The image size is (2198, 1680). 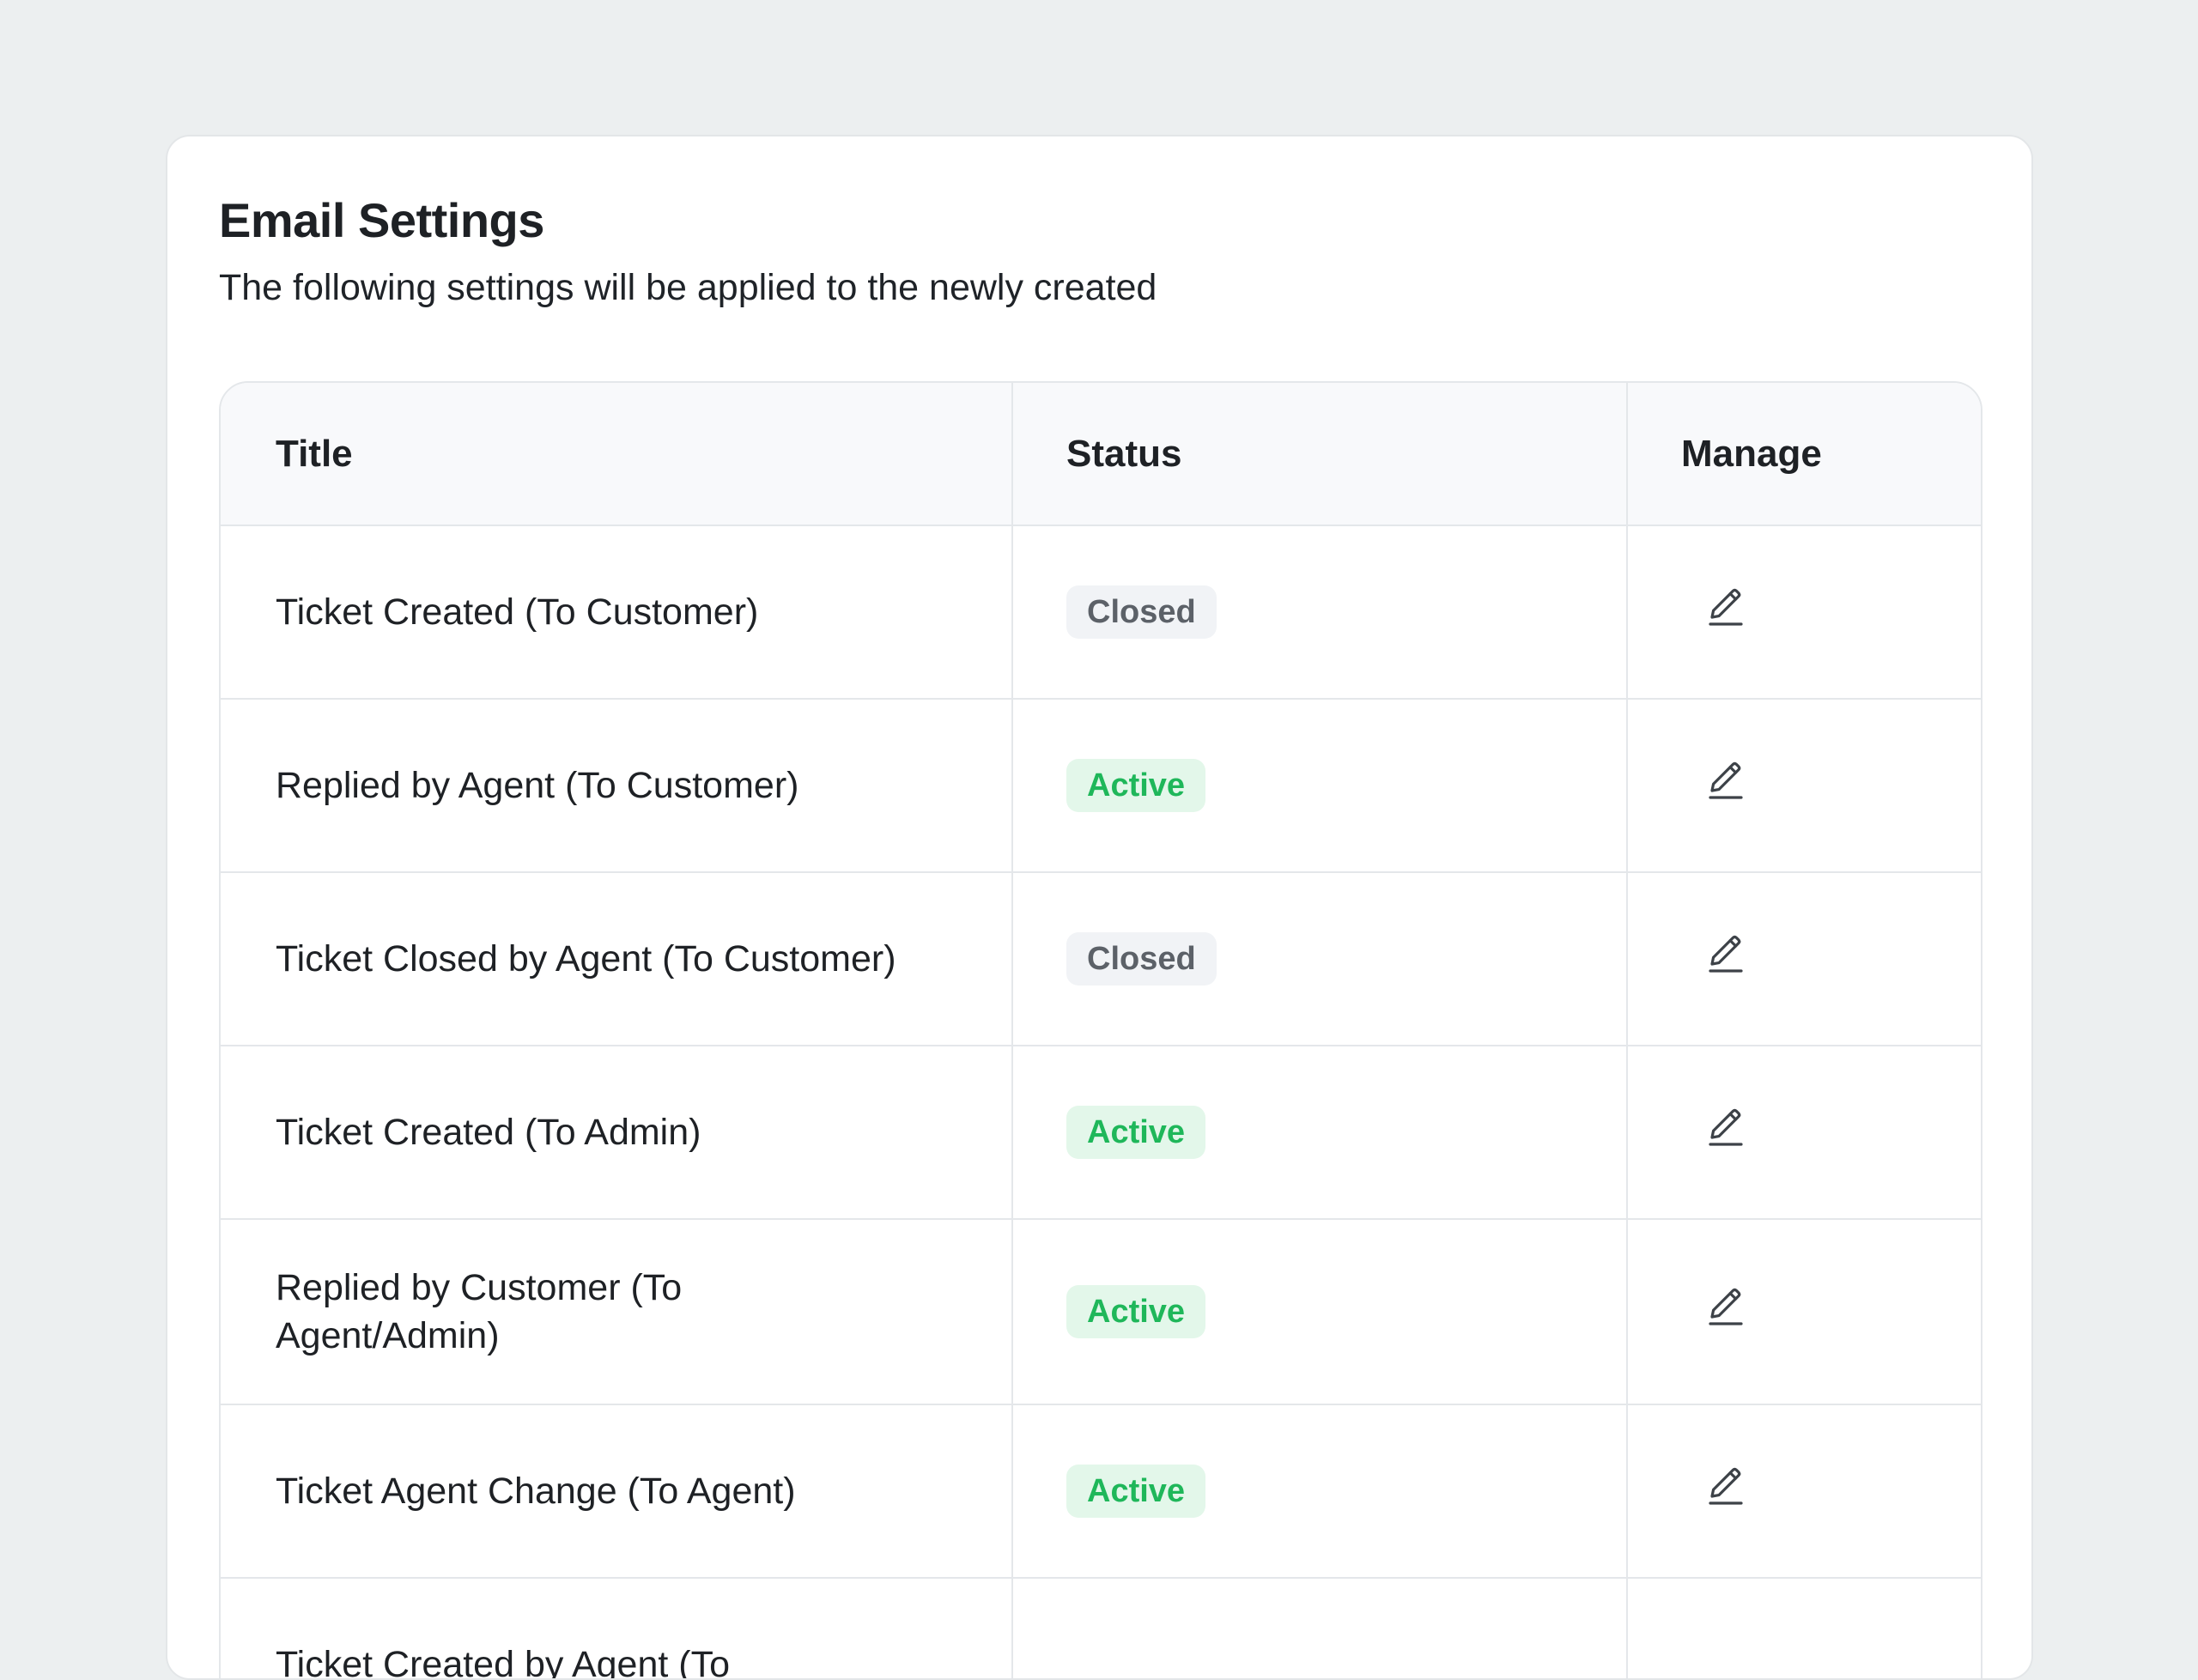 I want to click on column-header-manage: Manage, so click(x=1804, y=454).